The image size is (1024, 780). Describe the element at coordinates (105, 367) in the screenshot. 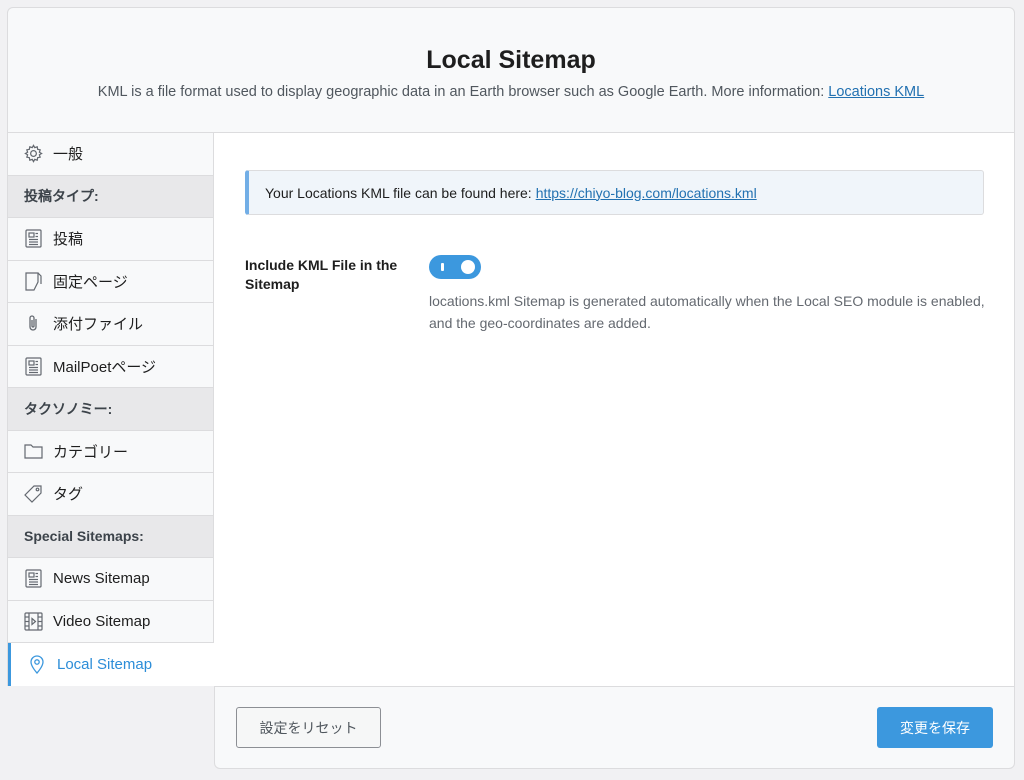

I see `sidebar-item-label: MailPoetページ` at that location.